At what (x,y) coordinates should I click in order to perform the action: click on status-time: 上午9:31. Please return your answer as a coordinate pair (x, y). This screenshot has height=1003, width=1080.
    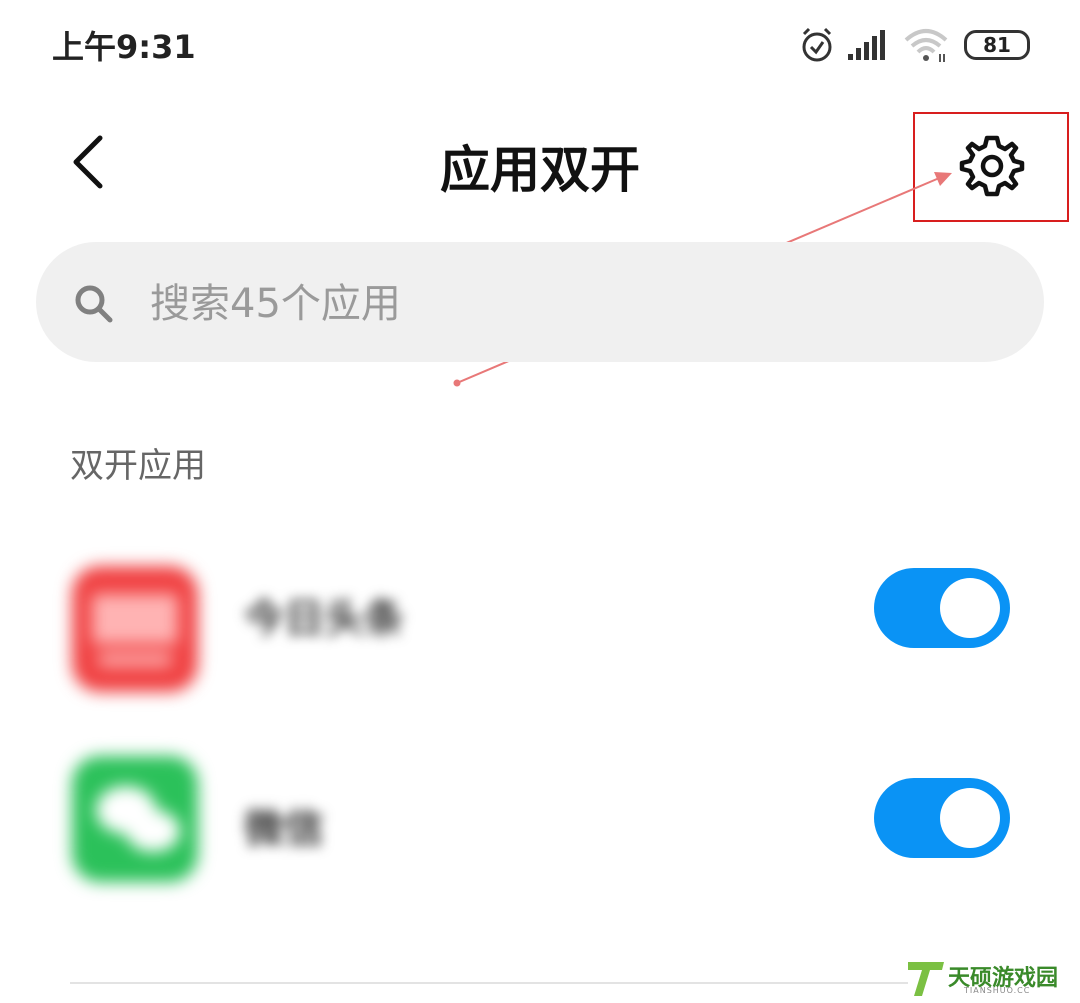
    Looking at the image, I should click on (124, 47).